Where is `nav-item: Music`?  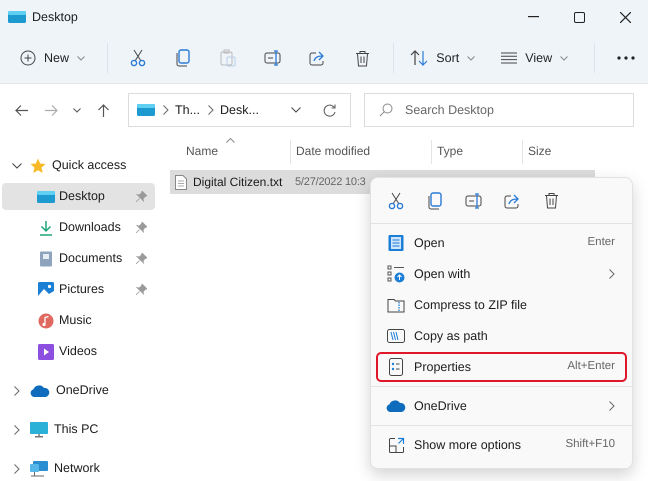
nav-item: Music is located at coordinates (78, 320).